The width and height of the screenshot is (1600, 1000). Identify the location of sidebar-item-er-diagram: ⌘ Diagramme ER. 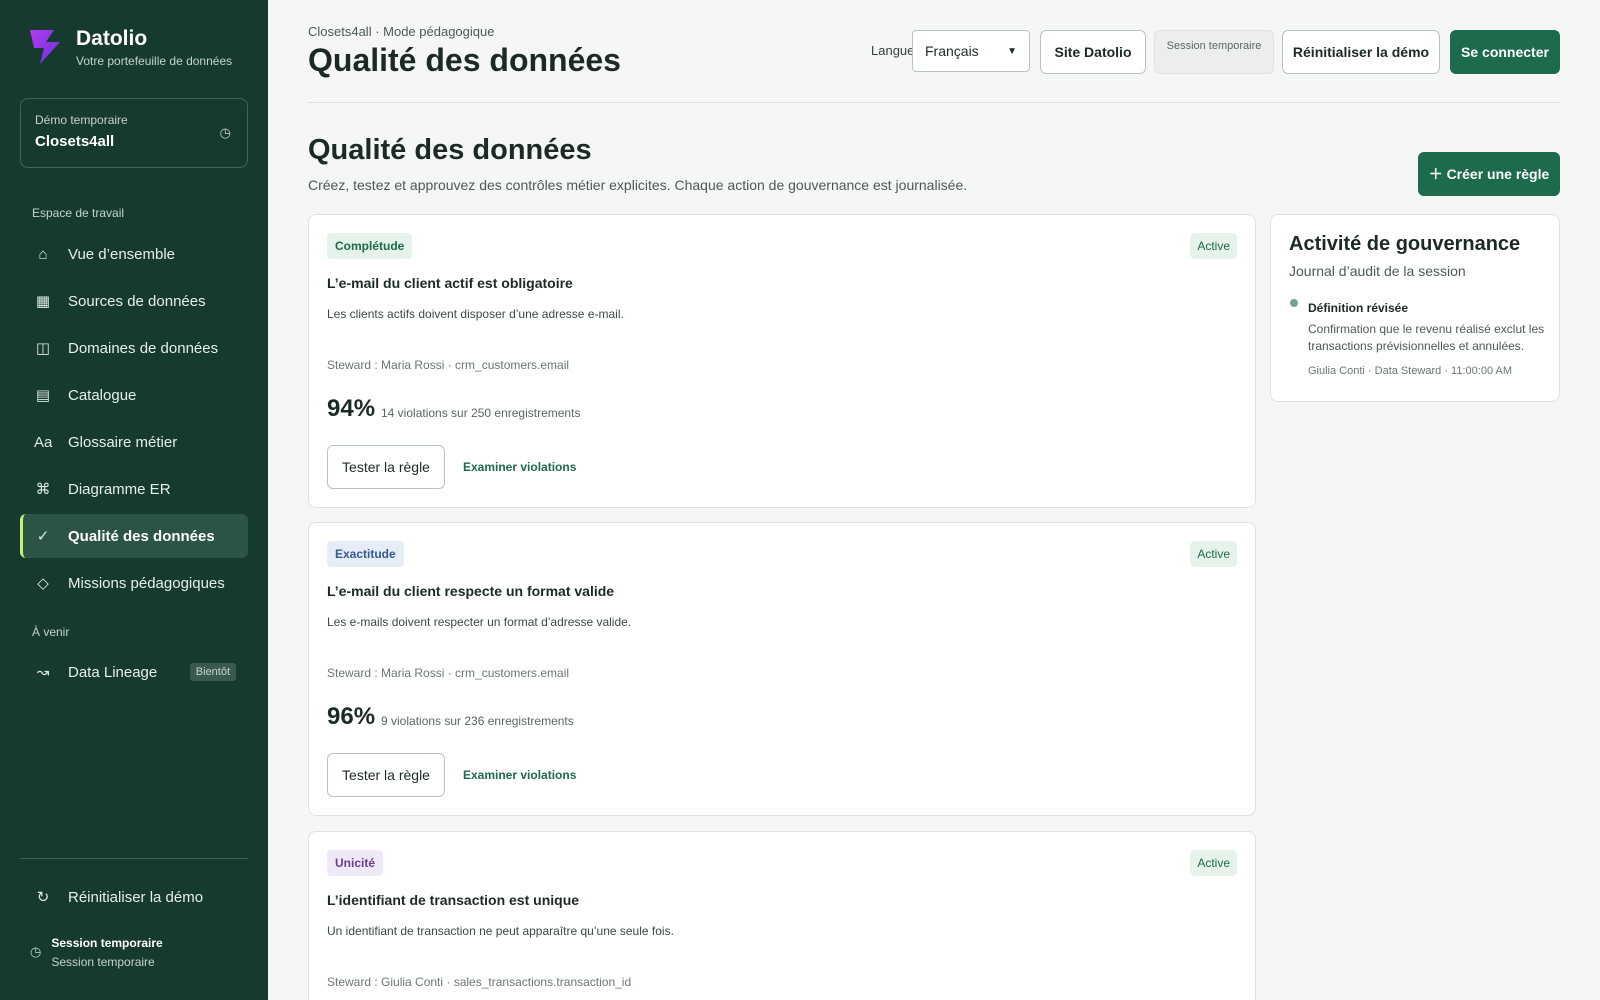
(134, 489).